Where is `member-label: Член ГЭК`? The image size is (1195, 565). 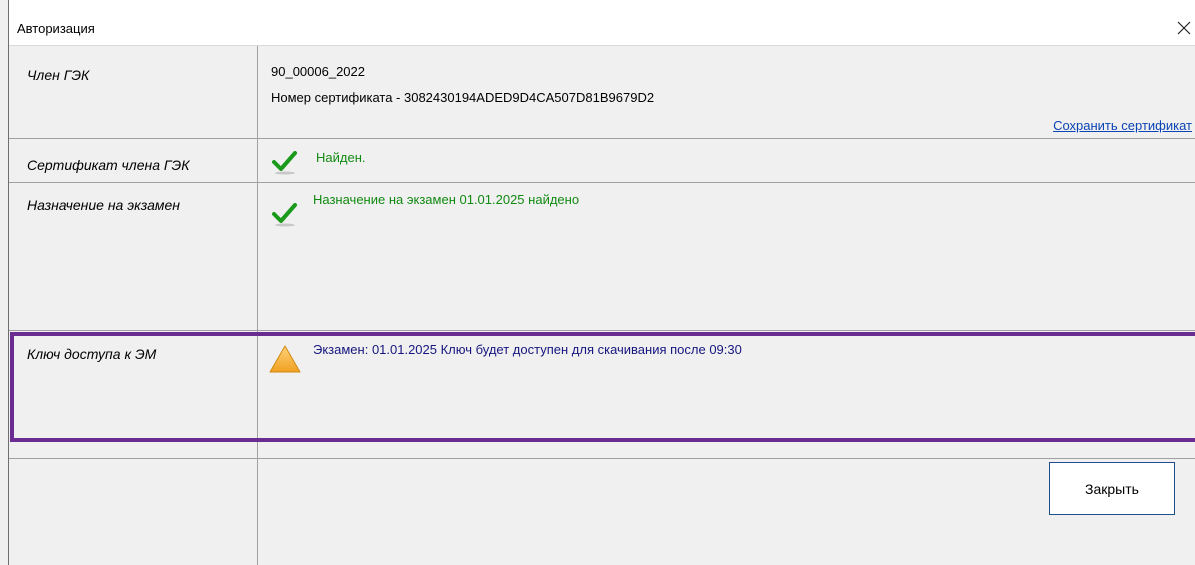
member-label: Член ГЭК is located at coordinates (58, 75).